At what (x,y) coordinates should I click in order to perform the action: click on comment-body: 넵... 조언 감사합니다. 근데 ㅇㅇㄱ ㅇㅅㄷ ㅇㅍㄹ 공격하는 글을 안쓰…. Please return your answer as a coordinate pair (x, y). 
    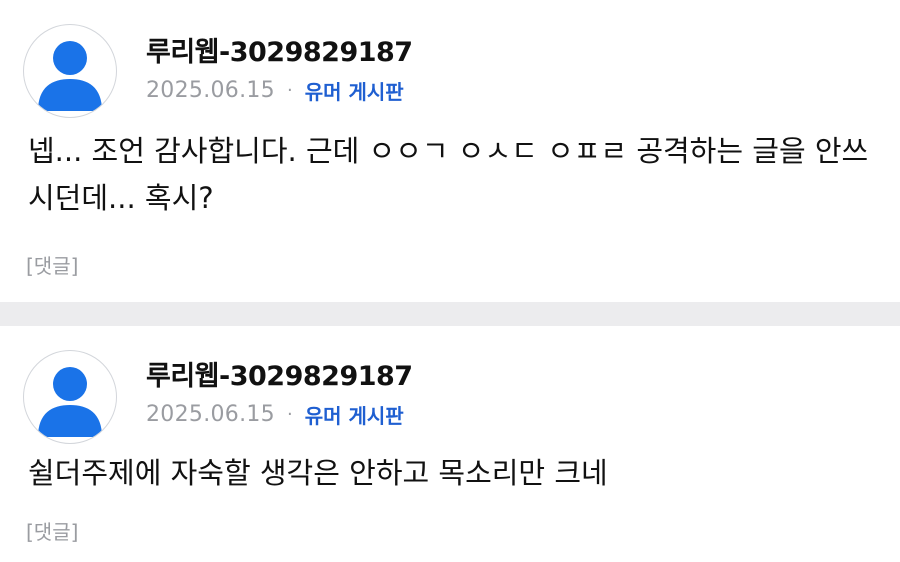
    Looking at the image, I should click on (448, 174).